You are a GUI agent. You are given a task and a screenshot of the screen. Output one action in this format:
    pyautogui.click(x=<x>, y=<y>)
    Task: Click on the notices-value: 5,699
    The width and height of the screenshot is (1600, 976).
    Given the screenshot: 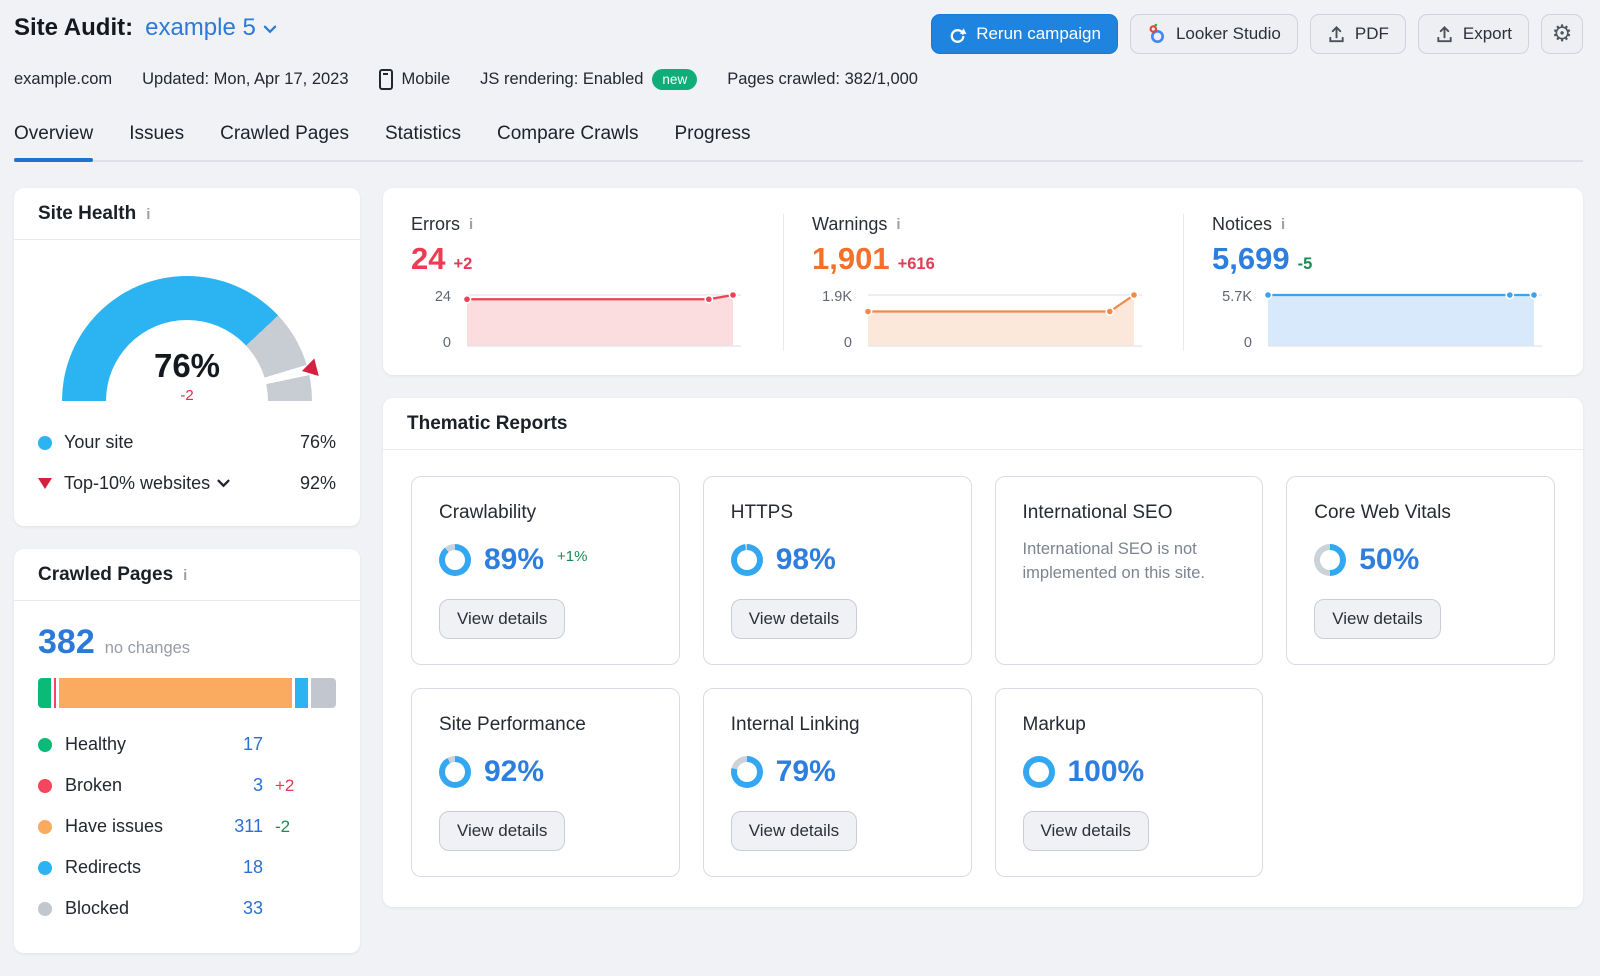 What is the action you would take?
    pyautogui.click(x=1251, y=259)
    